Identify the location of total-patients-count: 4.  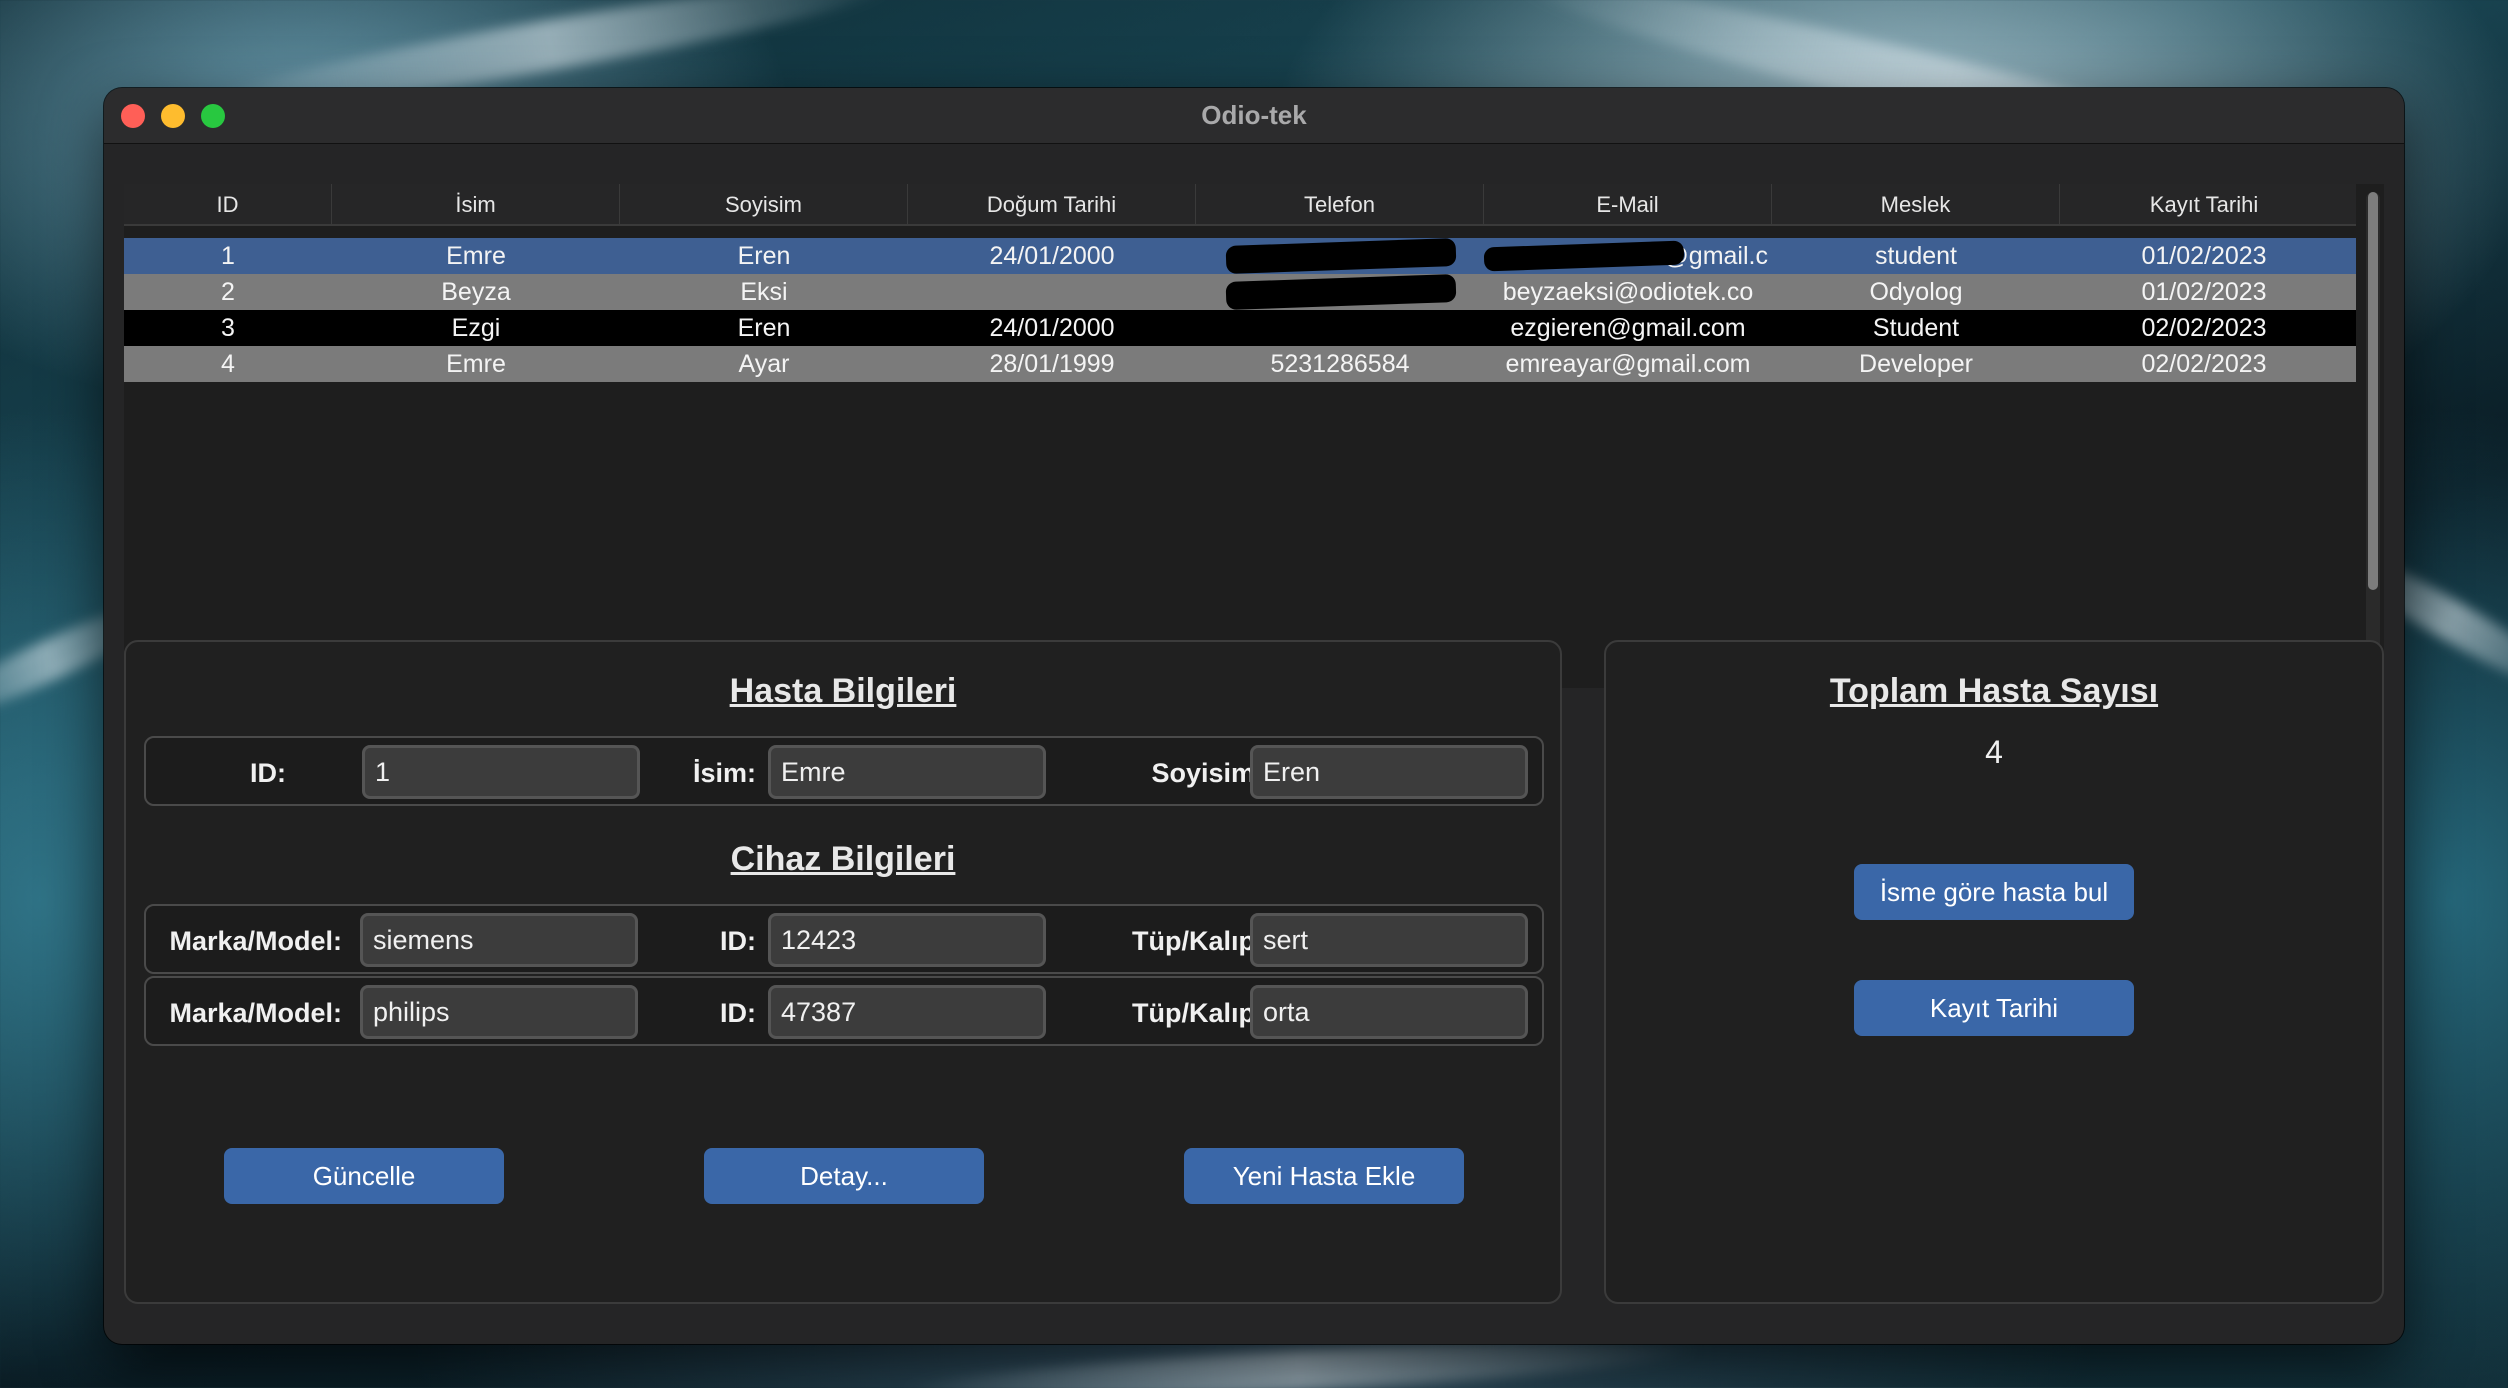
(1994, 752).